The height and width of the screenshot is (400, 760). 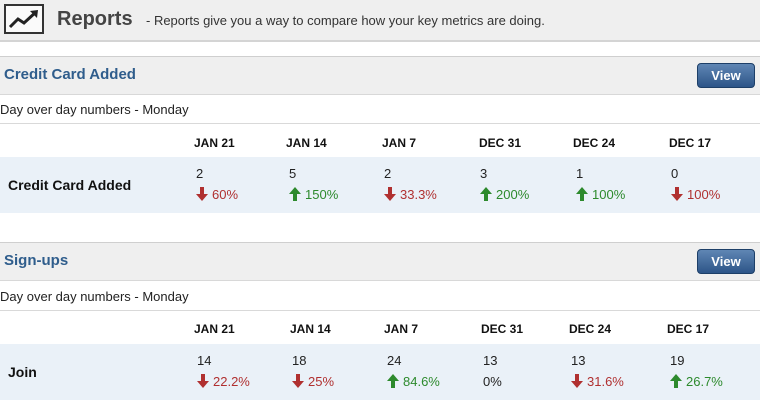 What do you see at coordinates (204, 360) in the screenshot?
I see `metric-value: 14` at bounding box center [204, 360].